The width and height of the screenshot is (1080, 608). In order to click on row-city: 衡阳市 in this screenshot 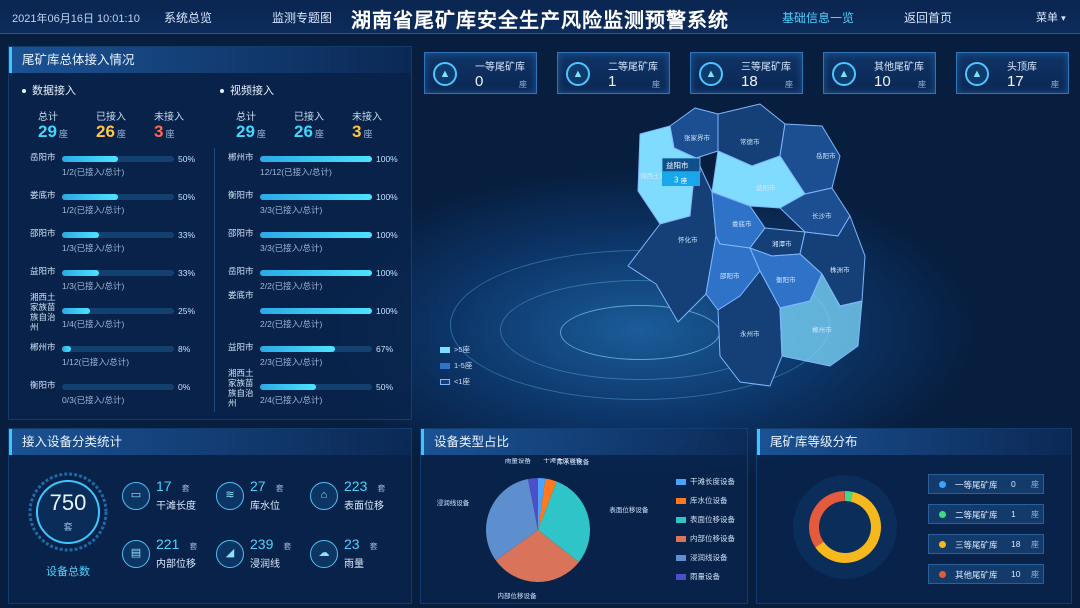, I will do `click(241, 195)`.